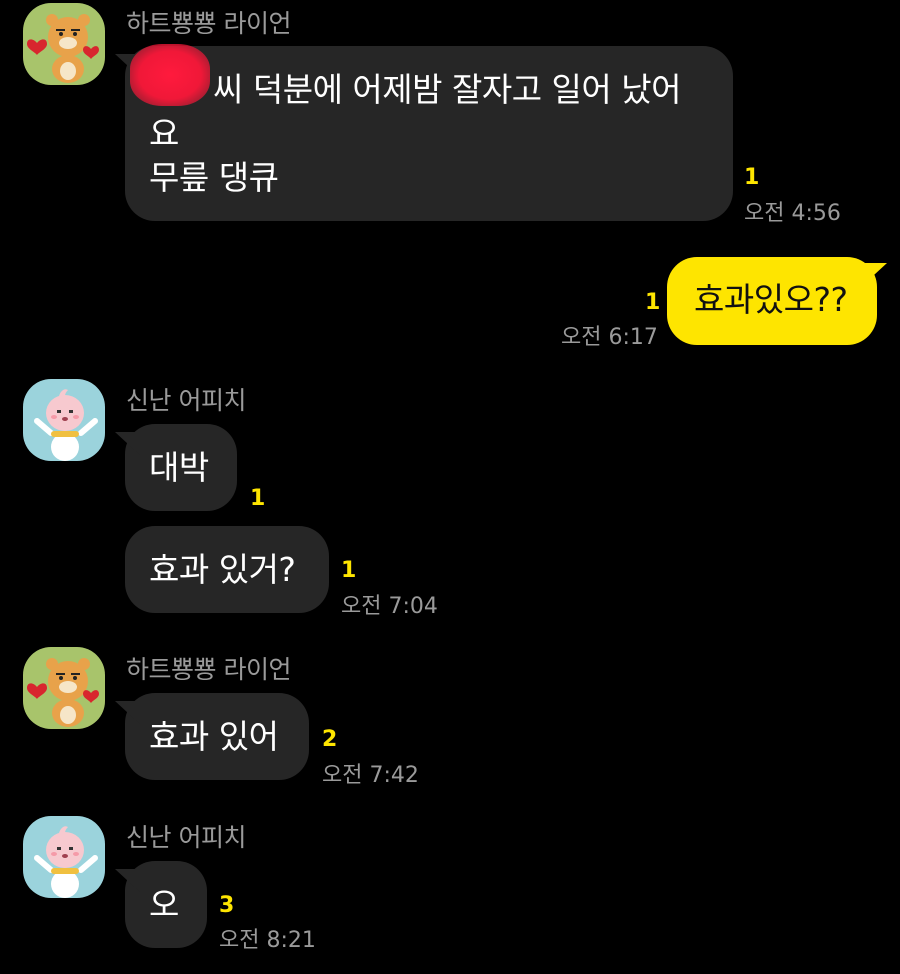 Image resolution: width=900 pixels, height=974 pixels. Describe the element at coordinates (170, 75) in the screenshot. I see `redaction-mark` at that location.